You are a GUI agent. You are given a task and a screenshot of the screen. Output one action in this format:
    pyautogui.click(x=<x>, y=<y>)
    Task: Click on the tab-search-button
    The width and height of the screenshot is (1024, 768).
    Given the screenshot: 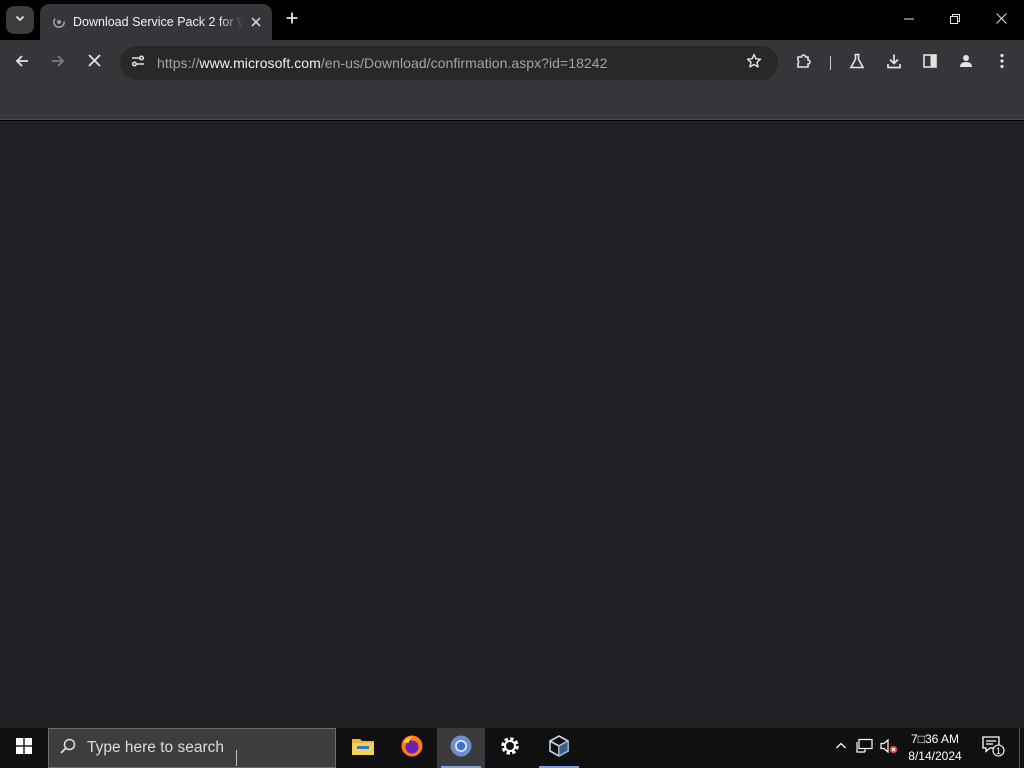 What is the action you would take?
    pyautogui.click(x=20, y=20)
    